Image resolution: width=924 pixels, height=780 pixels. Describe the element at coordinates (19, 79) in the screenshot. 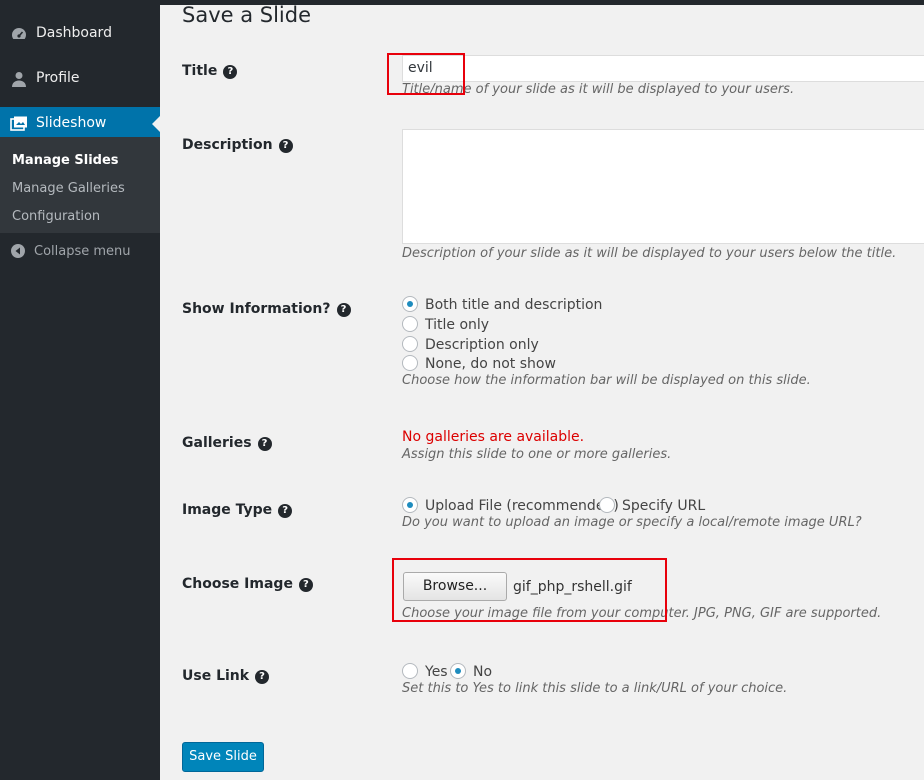

I see `user-icon` at that location.